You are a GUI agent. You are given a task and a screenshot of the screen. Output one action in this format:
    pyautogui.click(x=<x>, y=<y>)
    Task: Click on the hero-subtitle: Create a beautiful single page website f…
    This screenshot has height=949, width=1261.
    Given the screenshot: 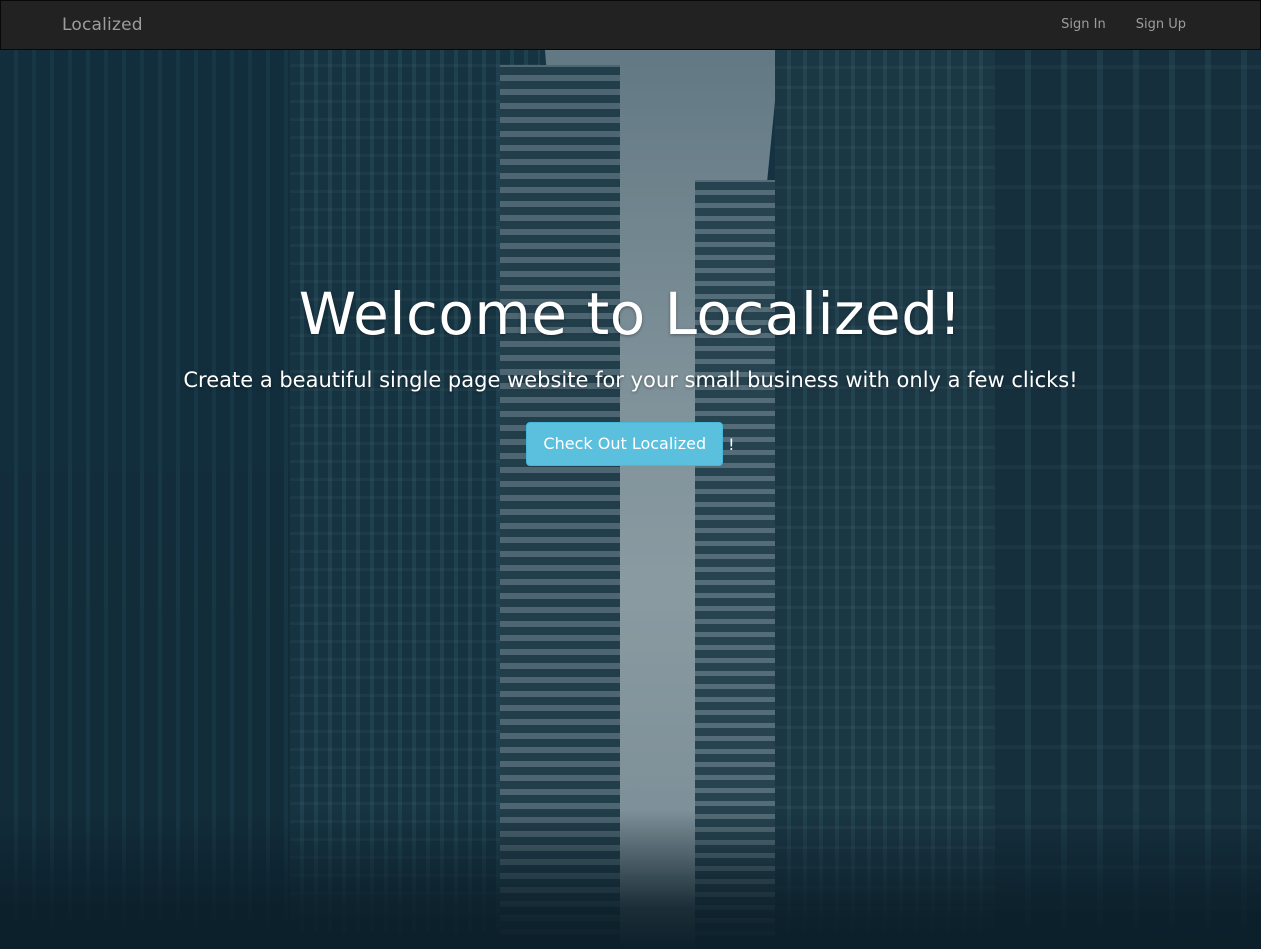 What is the action you would take?
    pyautogui.click(x=630, y=380)
    